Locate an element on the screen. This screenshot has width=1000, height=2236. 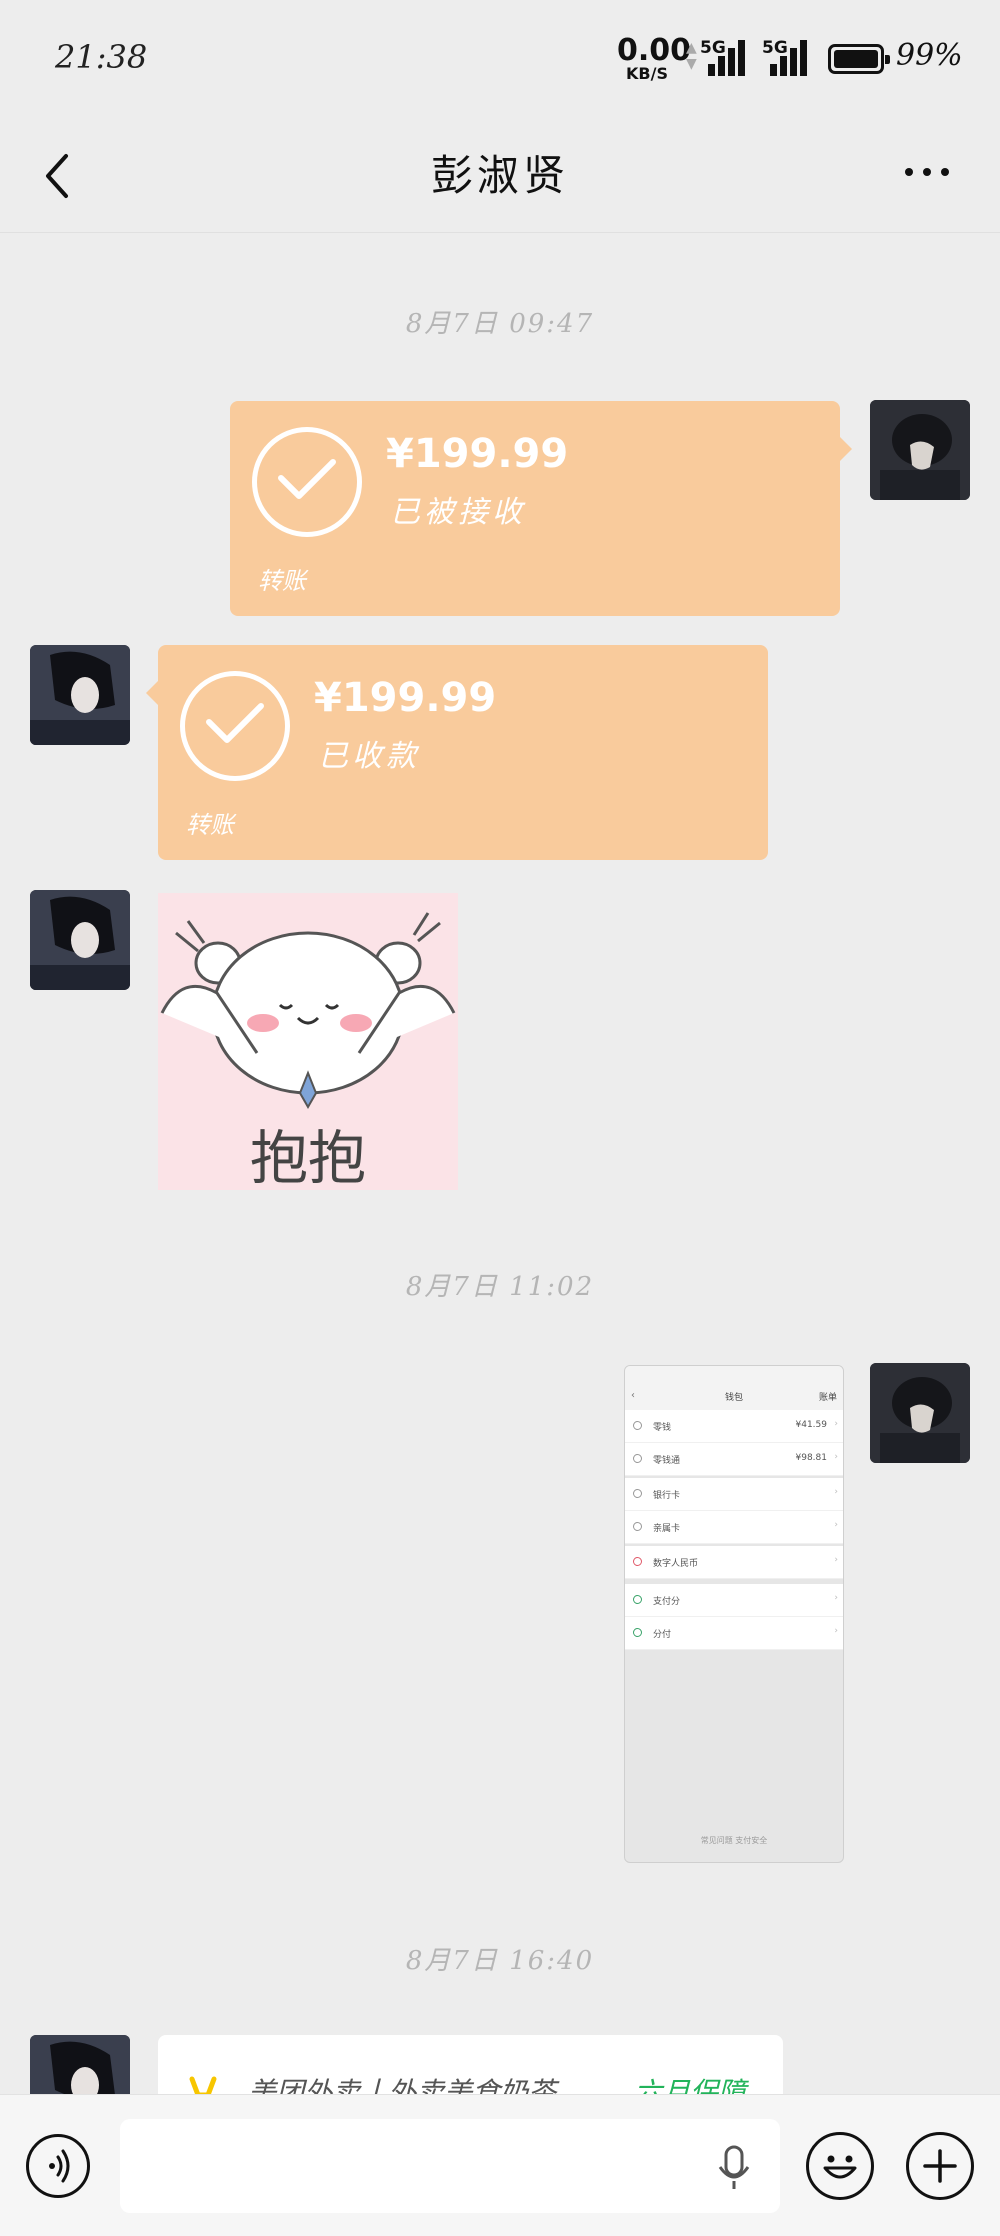
timestamp: 8月7日 09:47 is located at coordinates (500, 324).